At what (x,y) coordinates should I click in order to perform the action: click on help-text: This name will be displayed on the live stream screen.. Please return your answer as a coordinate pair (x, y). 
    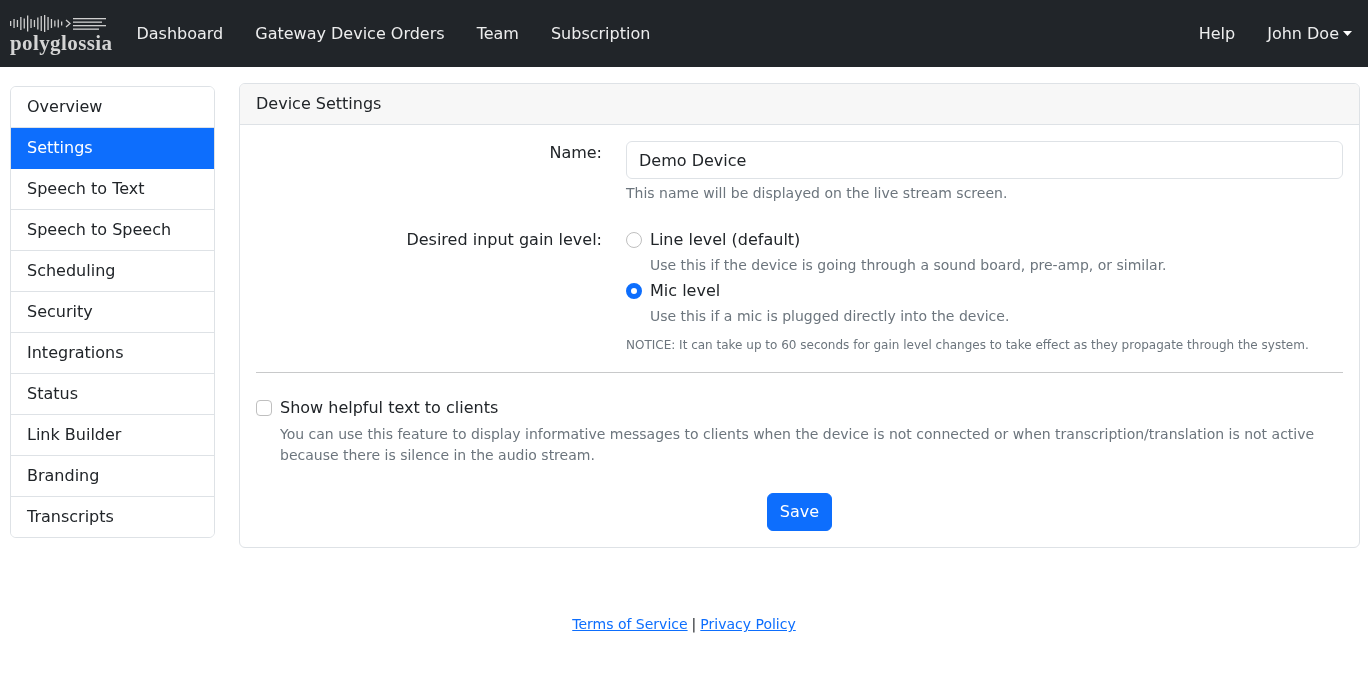
    Looking at the image, I should click on (817, 193).